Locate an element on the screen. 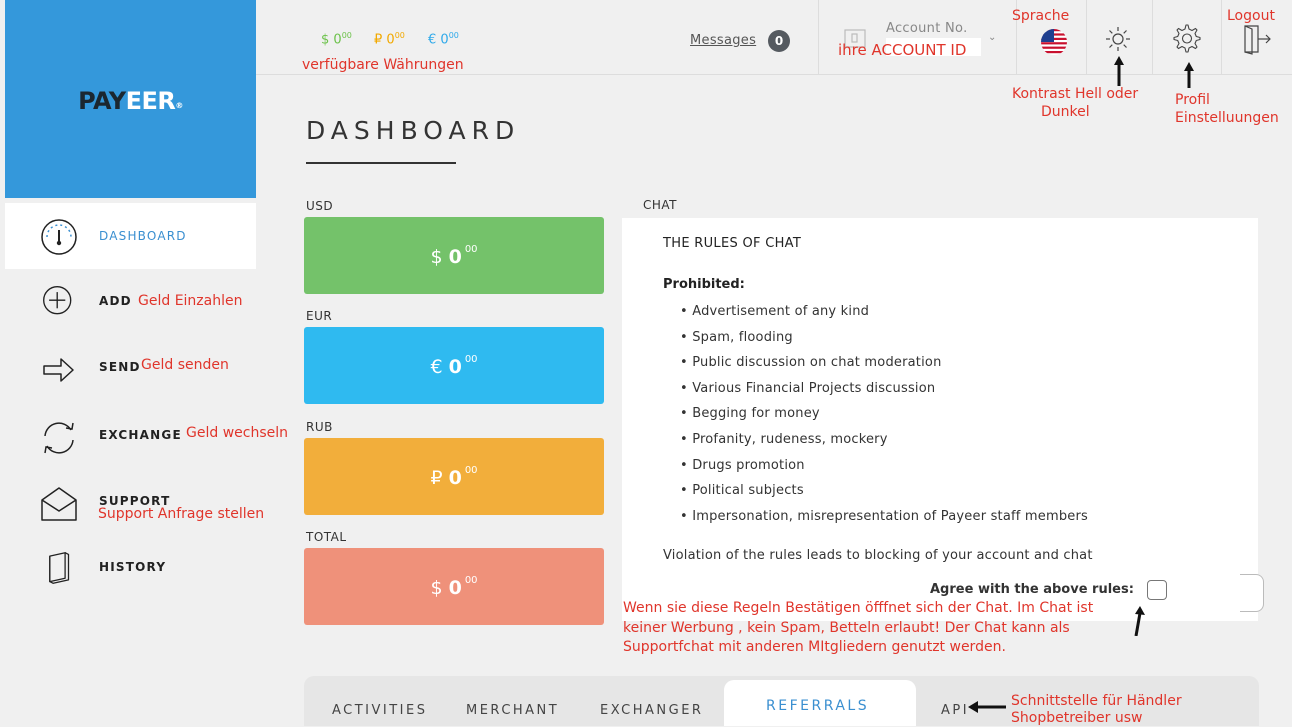 This screenshot has width=1292, height=727. agree-rules-label: Agree with the above rules: is located at coordinates (1032, 589).